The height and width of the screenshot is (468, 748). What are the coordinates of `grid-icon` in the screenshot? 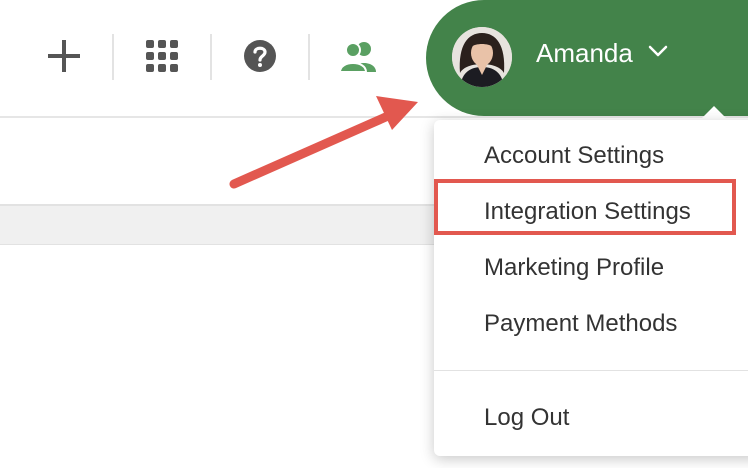 It's located at (162, 56).